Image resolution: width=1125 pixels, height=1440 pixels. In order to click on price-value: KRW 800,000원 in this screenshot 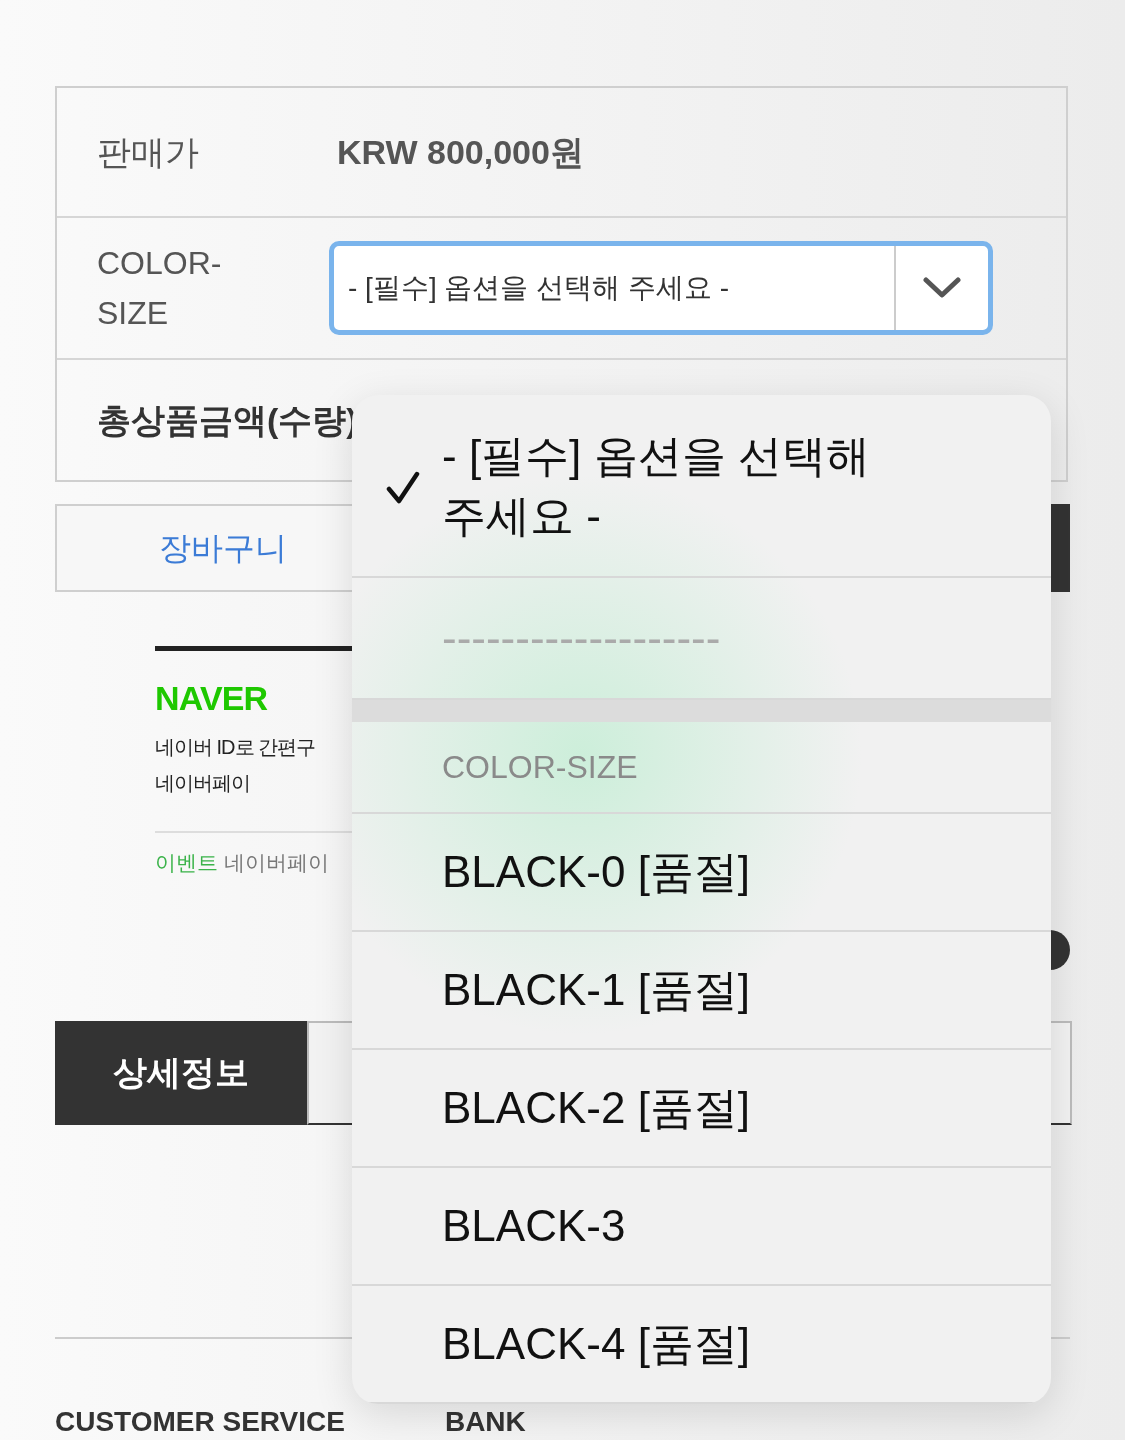, I will do `click(460, 152)`.